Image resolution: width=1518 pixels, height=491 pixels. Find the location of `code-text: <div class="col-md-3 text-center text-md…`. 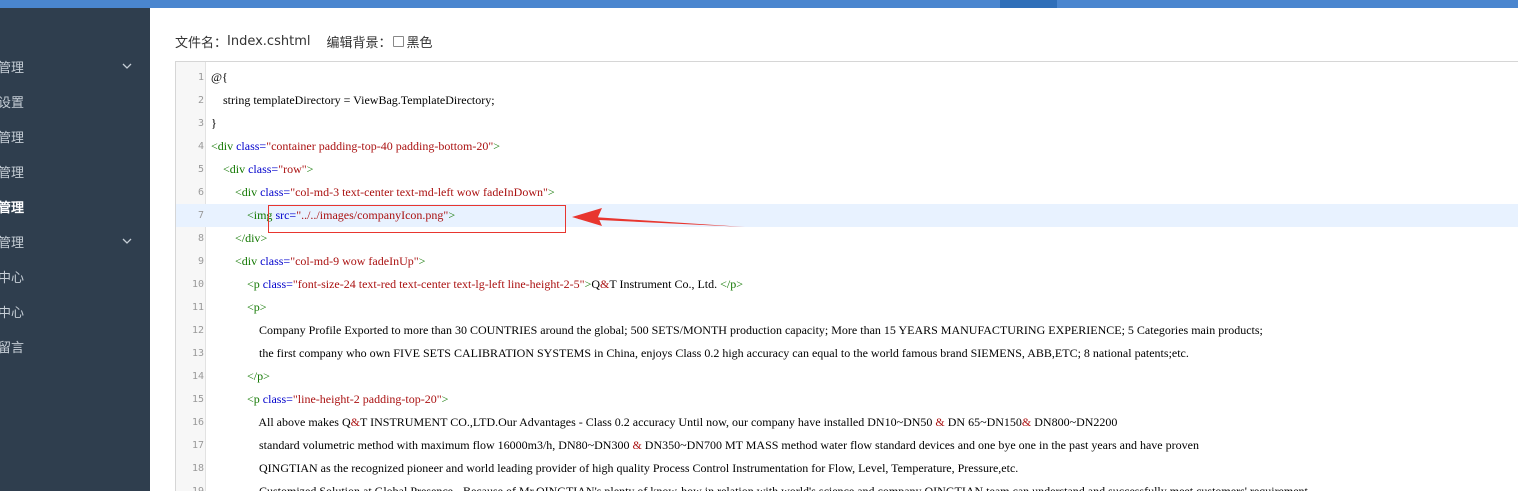

code-text: <div class="col-md-3 text-center text-md… is located at coordinates (395, 192).